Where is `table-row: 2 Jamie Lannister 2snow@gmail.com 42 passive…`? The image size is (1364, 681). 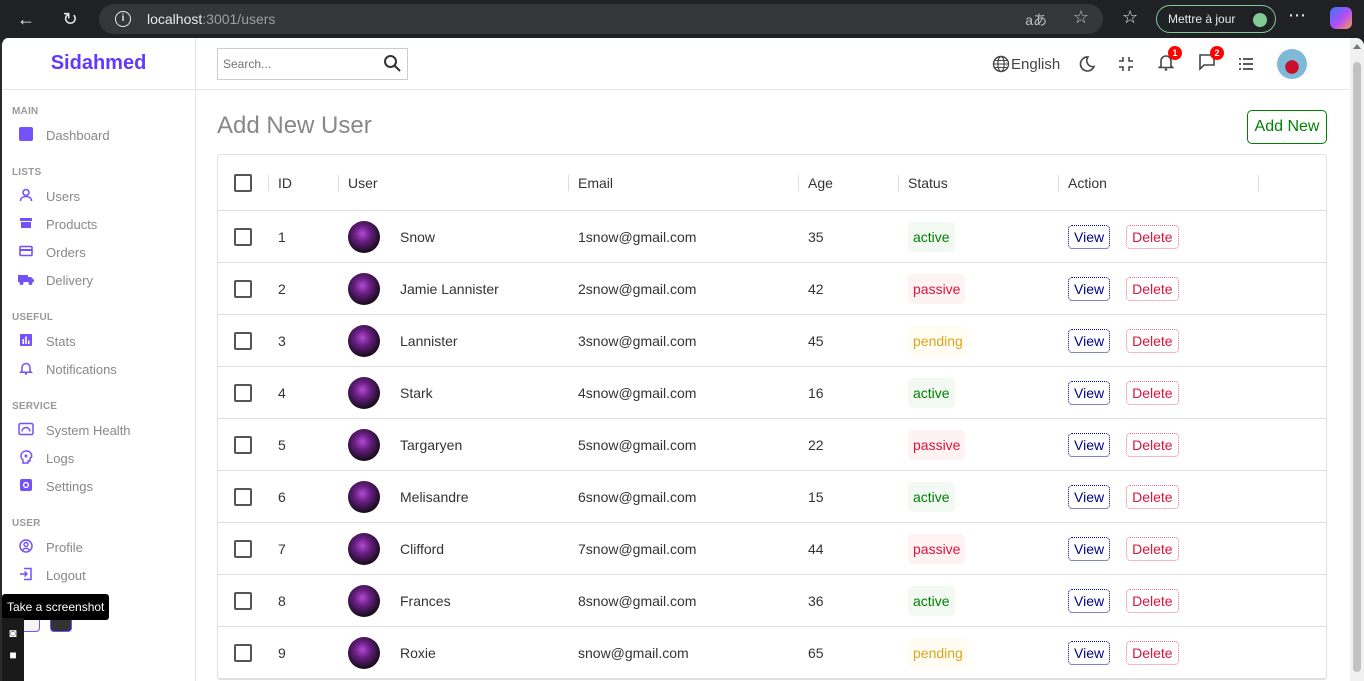
table-row: 2 Jamie Lannister 2snow@gmail.com 42 passive… is located at coordinates (772, 289).